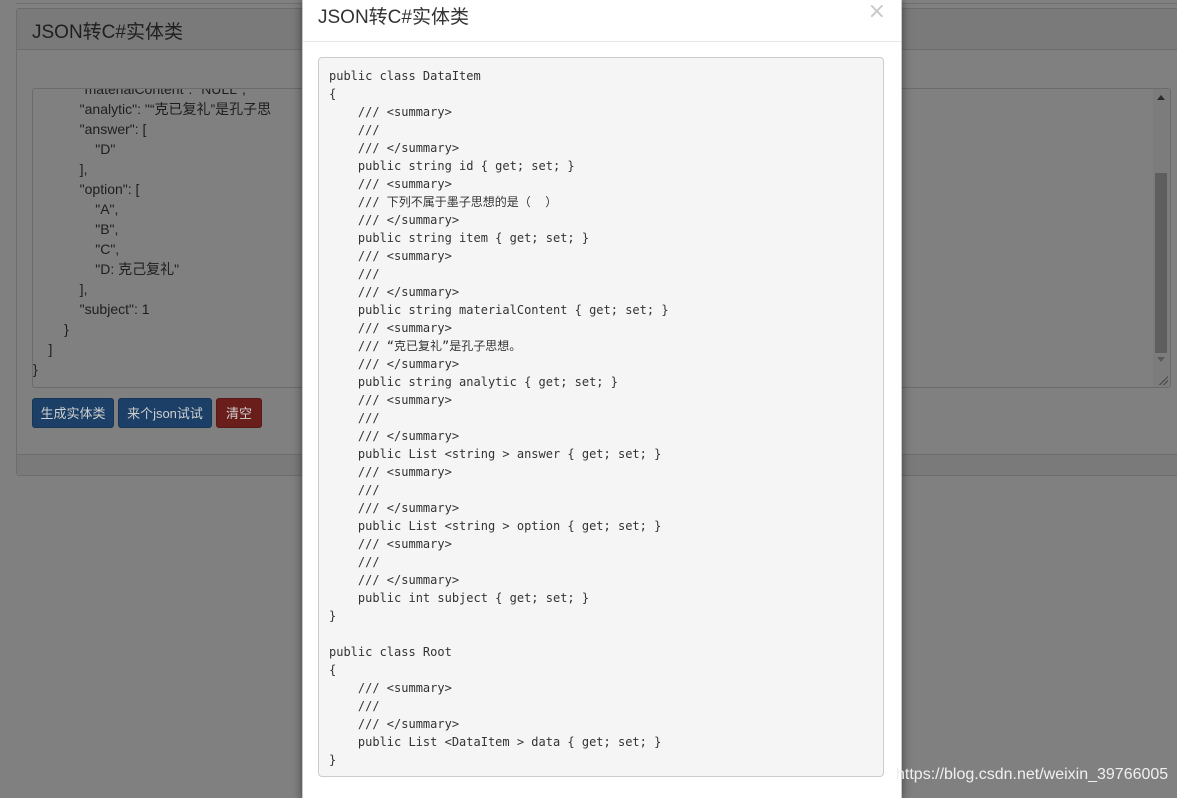 This screenshot has height=798, width=1177. I want to click on scroll-thumb, so click(1161, 263).